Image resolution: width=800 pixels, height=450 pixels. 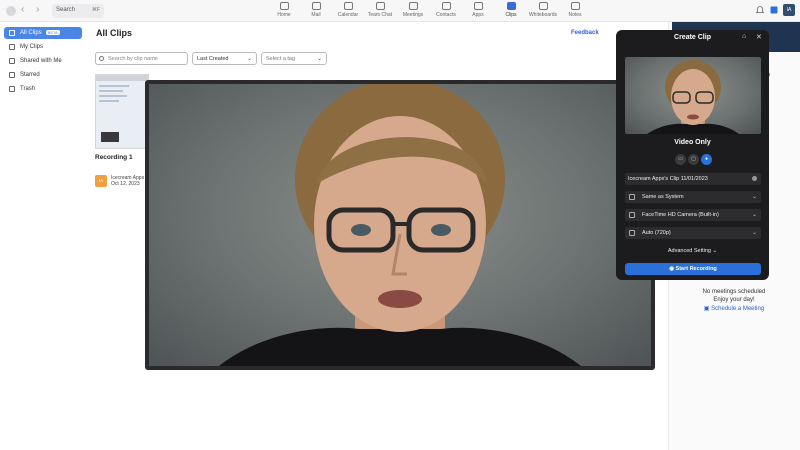 What do you see at coordinates (543, 6) in the screenshot?
I see `whiteboard-icon` at bounding box center [543, 6].